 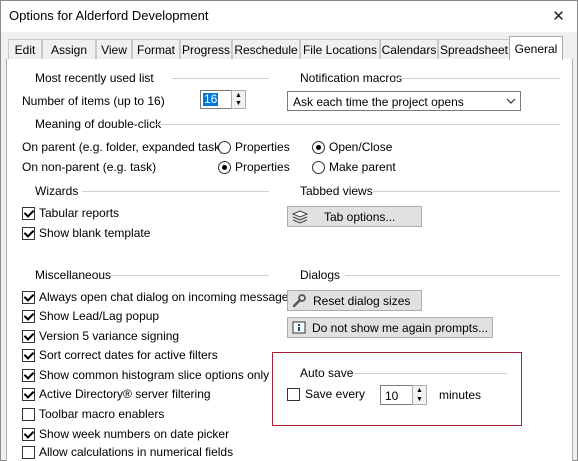 What do you see at coordinates (351, 78) in the screenshot?
I see `notification-section-title: Notification macros` at bounding box center [351, 78].